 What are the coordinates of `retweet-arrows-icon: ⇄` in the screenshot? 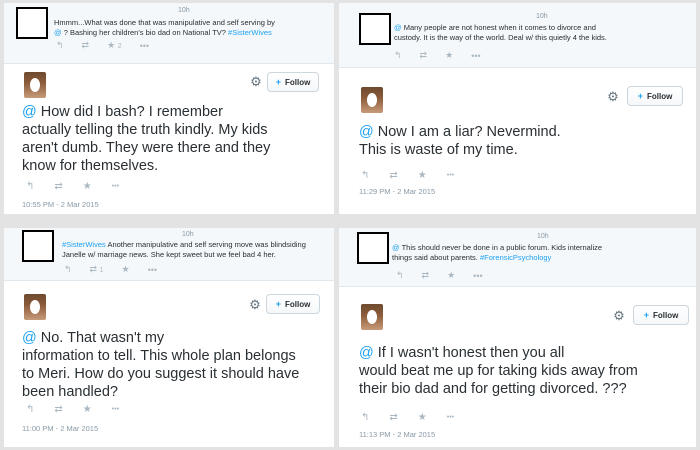 It's located at (93, 269).